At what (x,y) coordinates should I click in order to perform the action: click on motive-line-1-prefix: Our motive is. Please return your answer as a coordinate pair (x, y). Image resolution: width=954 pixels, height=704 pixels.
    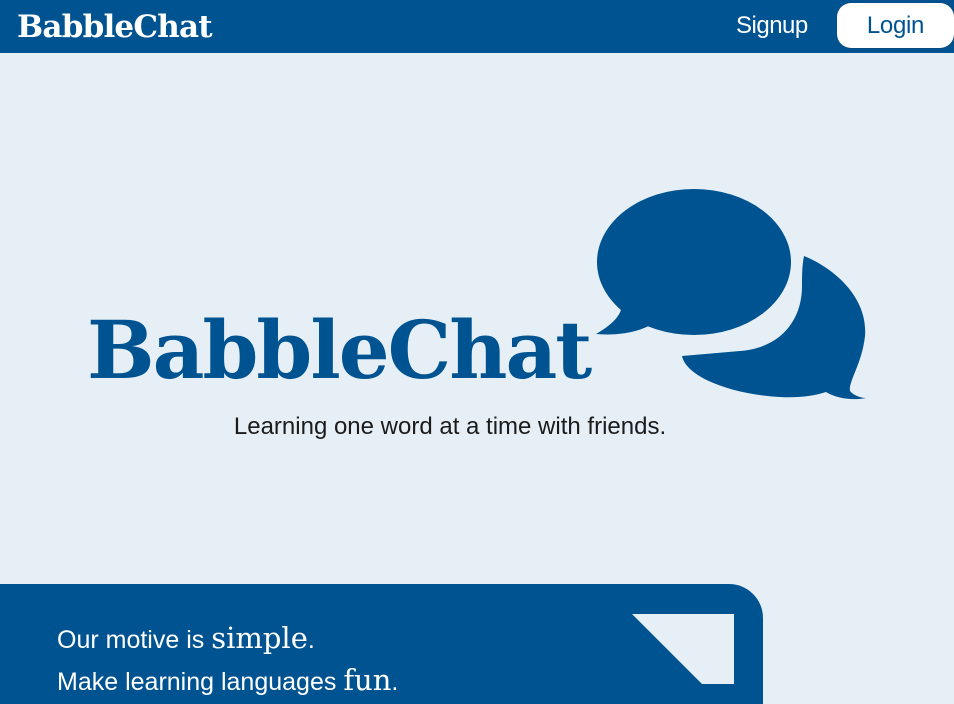
    Looking at the image, I should click on (134, 640).